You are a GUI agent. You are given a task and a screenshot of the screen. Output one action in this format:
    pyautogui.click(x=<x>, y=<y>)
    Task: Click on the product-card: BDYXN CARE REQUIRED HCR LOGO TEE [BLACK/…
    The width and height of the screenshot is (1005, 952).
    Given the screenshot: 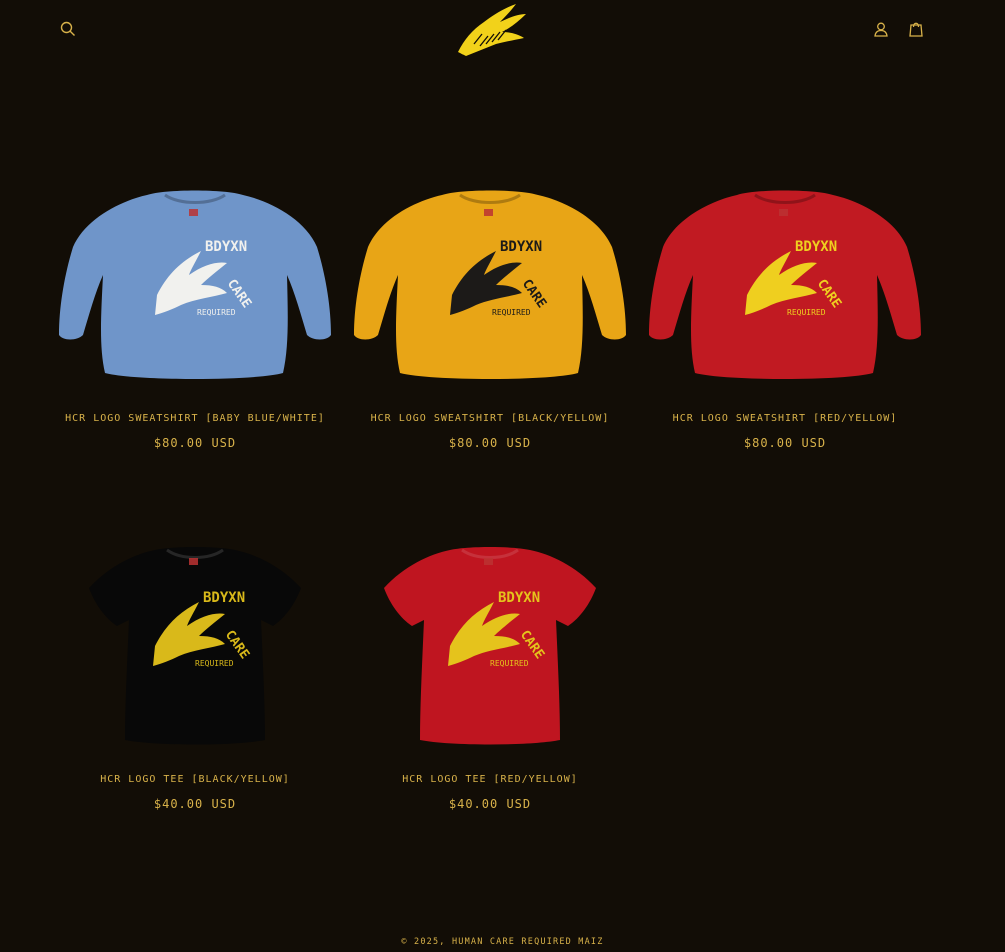 What is the action you would take?
    pyautogui.click(x=195, y=668)
    